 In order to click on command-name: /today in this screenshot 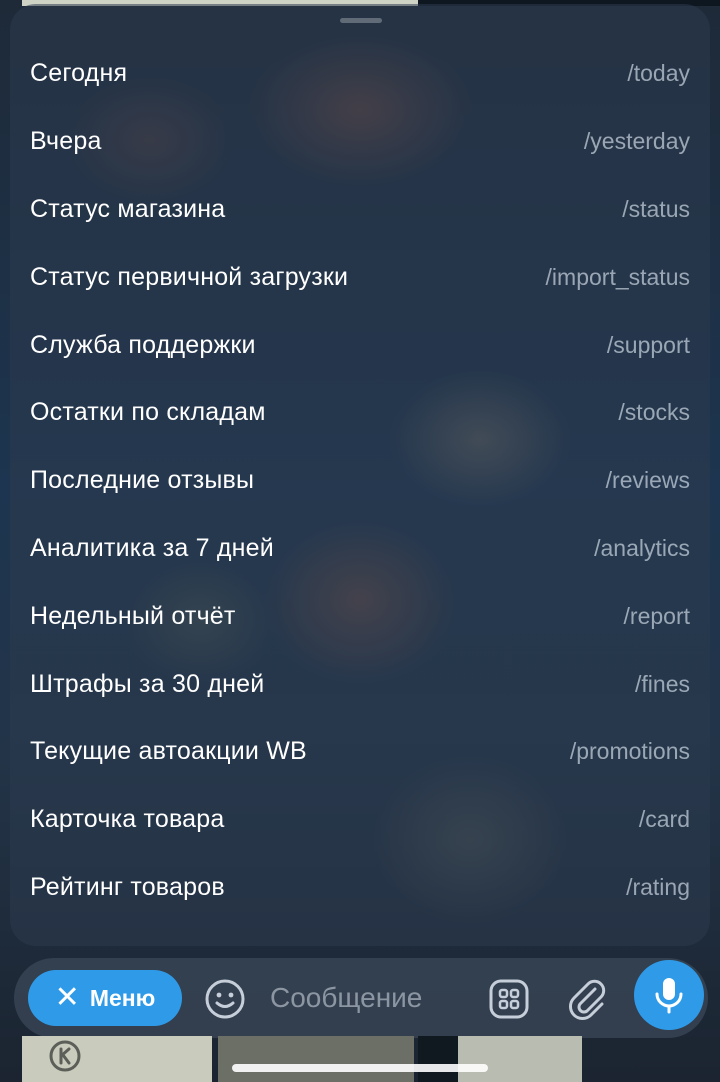, I will do `click(658, 73)`.